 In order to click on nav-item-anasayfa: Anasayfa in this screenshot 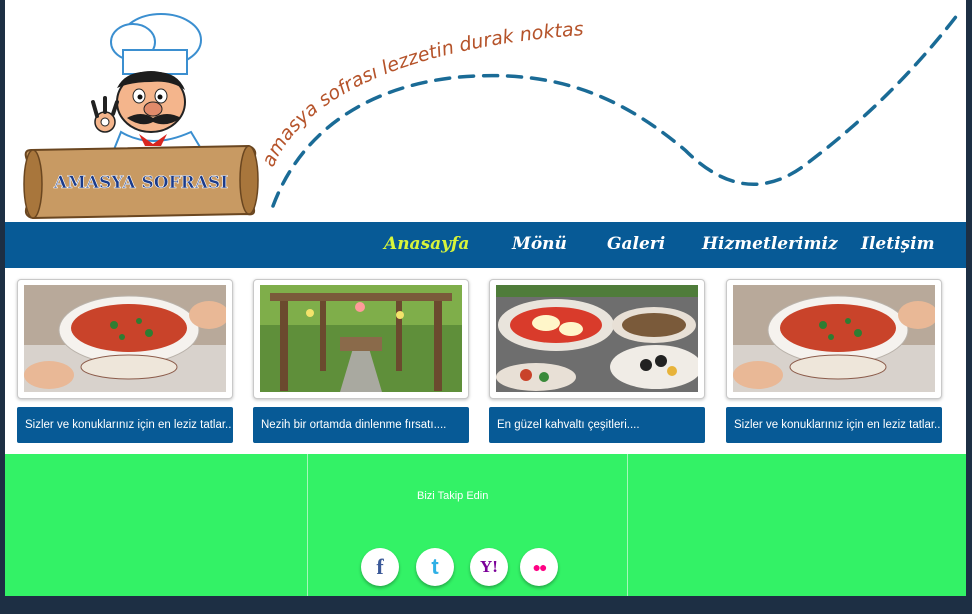, I will do `click(426, 244)`.